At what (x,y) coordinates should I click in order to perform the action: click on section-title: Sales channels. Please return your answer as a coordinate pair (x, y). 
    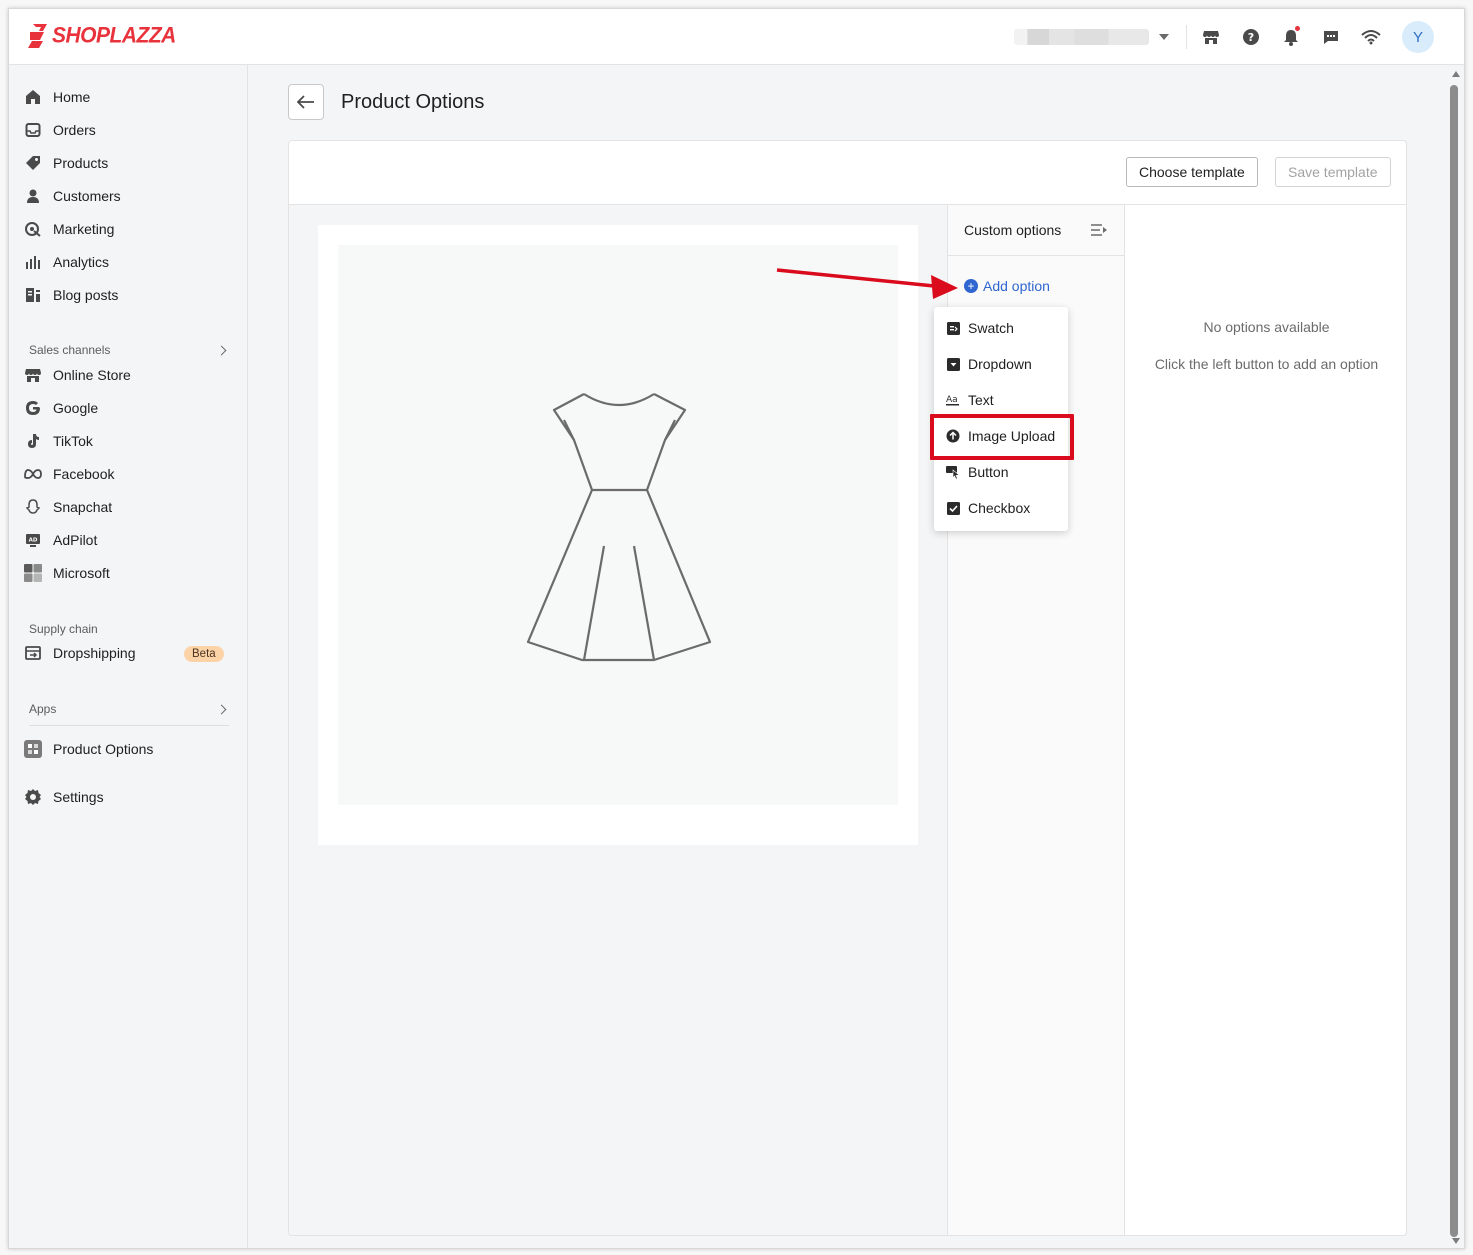
    Looking at the image, I should click on (70, 350).